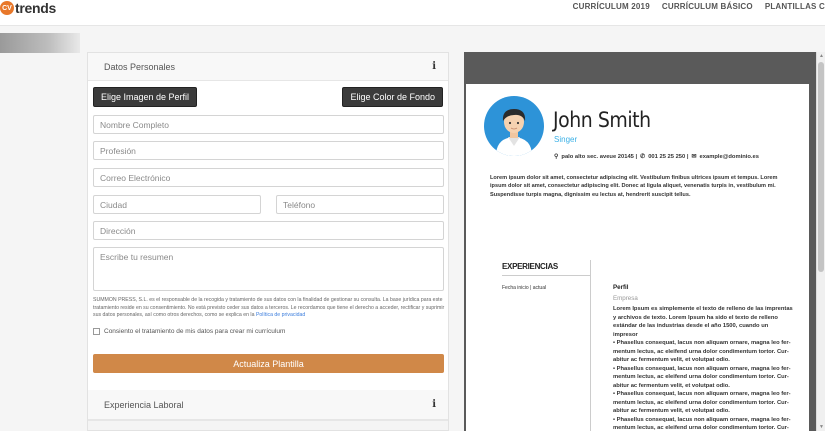 This screenshot has width=825, height=431. Describe the element at coordinates (707, 6) in the screenshot. I see `nav-item-curriculum-basico: CURRÍCULUM BÁSICO` at that location.